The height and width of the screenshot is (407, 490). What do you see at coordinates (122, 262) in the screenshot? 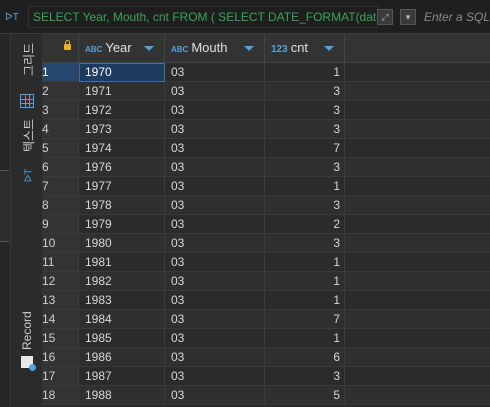
I see `cell-year: 1981` at bounding box center [122, 262].